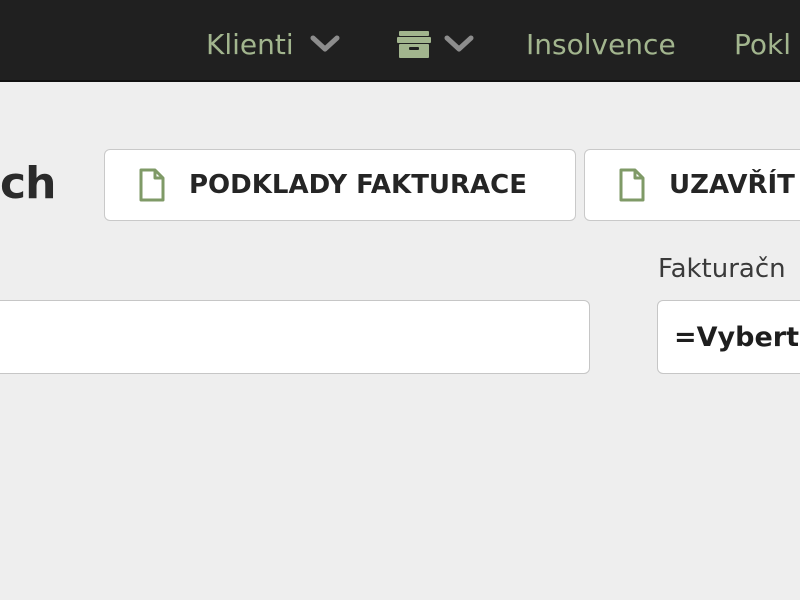 This screenshot has width=800, height=600. I want to click on nav-pokl-link: Pokl, so click(762, 44).